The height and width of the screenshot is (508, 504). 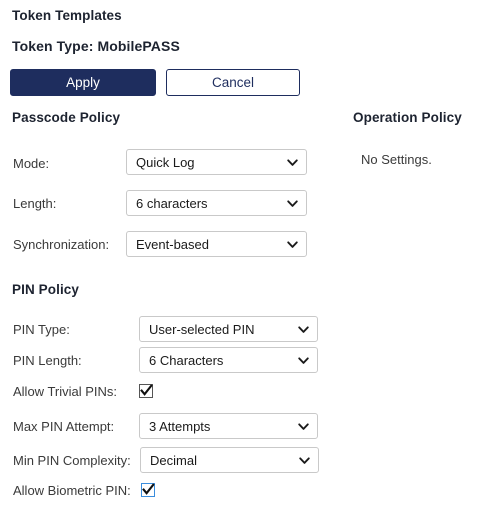 What do you see at coordinates (186, 360) in the screenshot?
I see `pin-length-select-value: 6 Characters` at bounding box center [186, 360].